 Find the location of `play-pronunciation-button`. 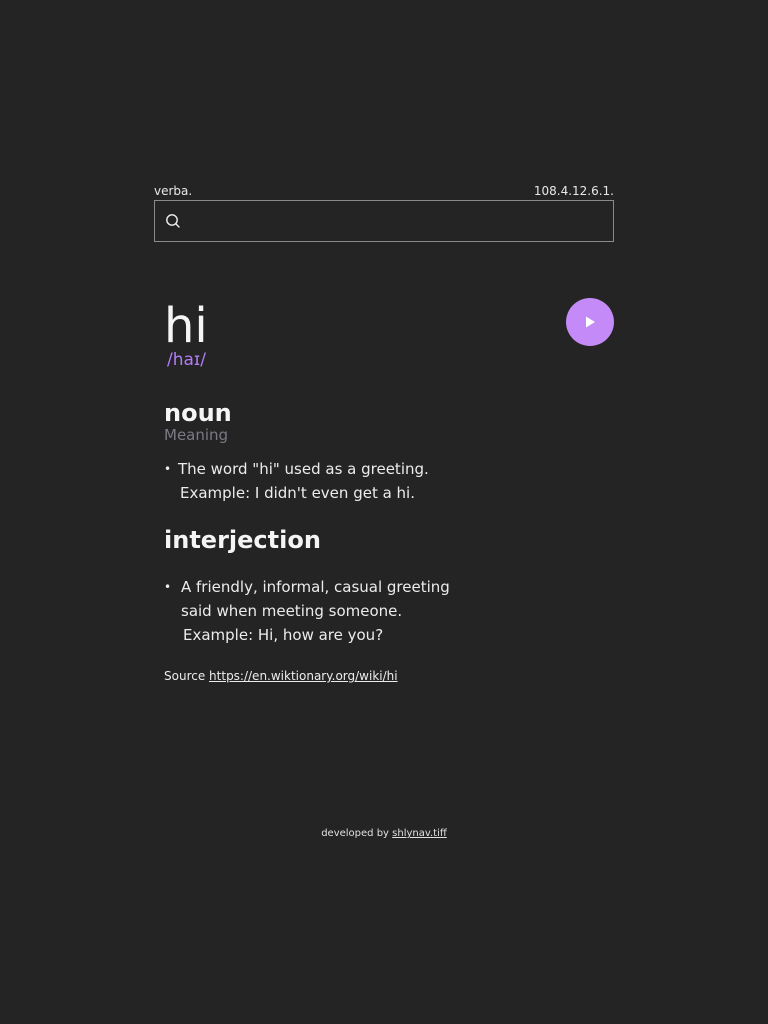

play-pronunciation-button is located at coordinates (590, 322).